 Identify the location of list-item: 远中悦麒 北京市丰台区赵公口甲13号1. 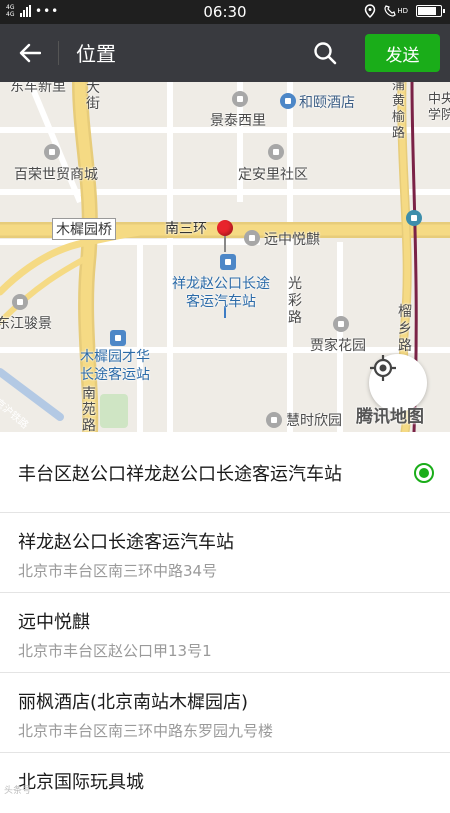
(225, 633).